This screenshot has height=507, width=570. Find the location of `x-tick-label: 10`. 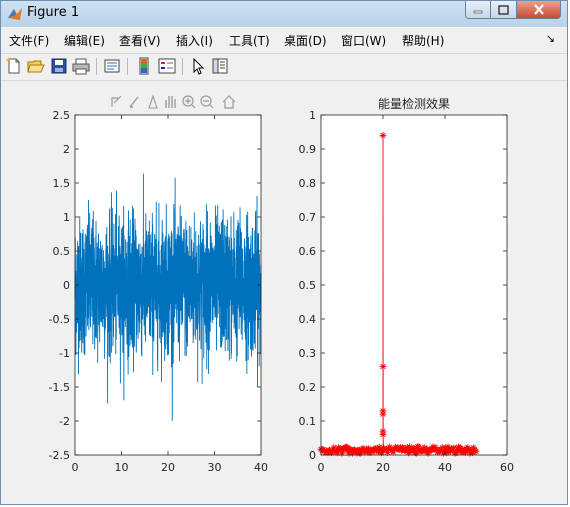

x-tick-label: 10 is located at coordinates (122, 467).